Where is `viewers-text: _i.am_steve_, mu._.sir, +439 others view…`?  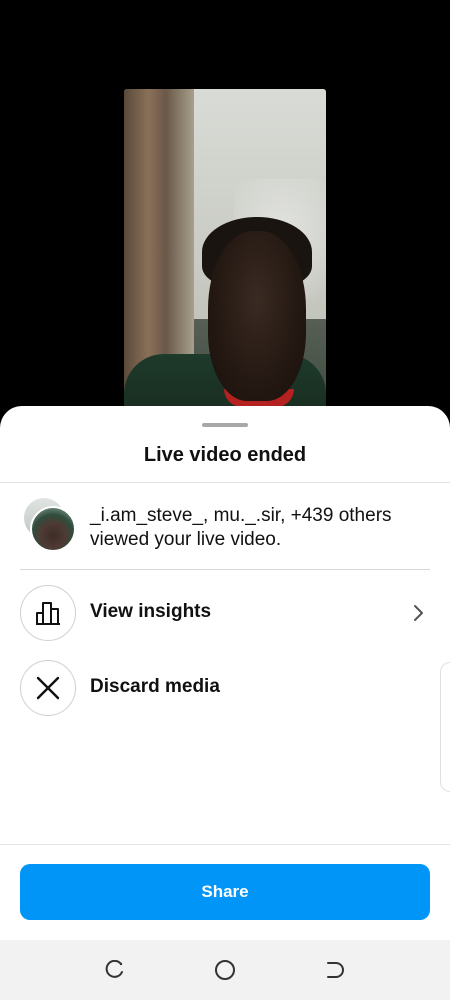 viewers-text: _i.am_steve_, mu._.sir, +439 others view… is located at coordinates (241, 527).